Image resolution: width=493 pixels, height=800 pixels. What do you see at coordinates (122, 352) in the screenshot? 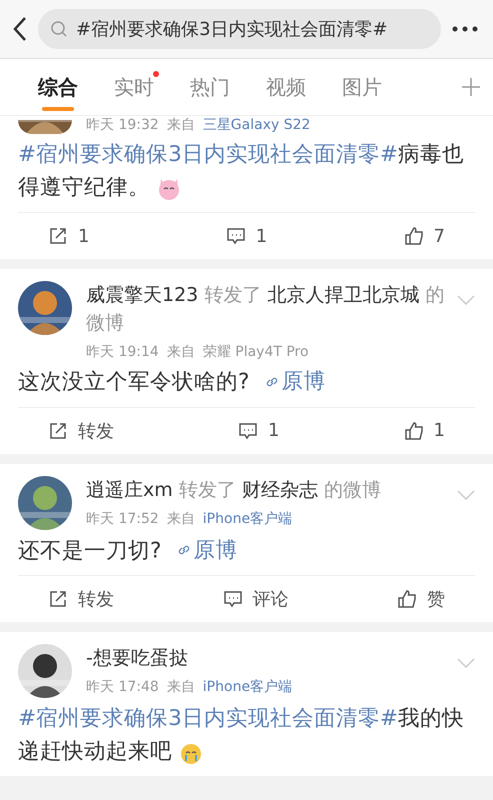
I see `post-time: 昨天 19:14` at bounding box center [122, 352].